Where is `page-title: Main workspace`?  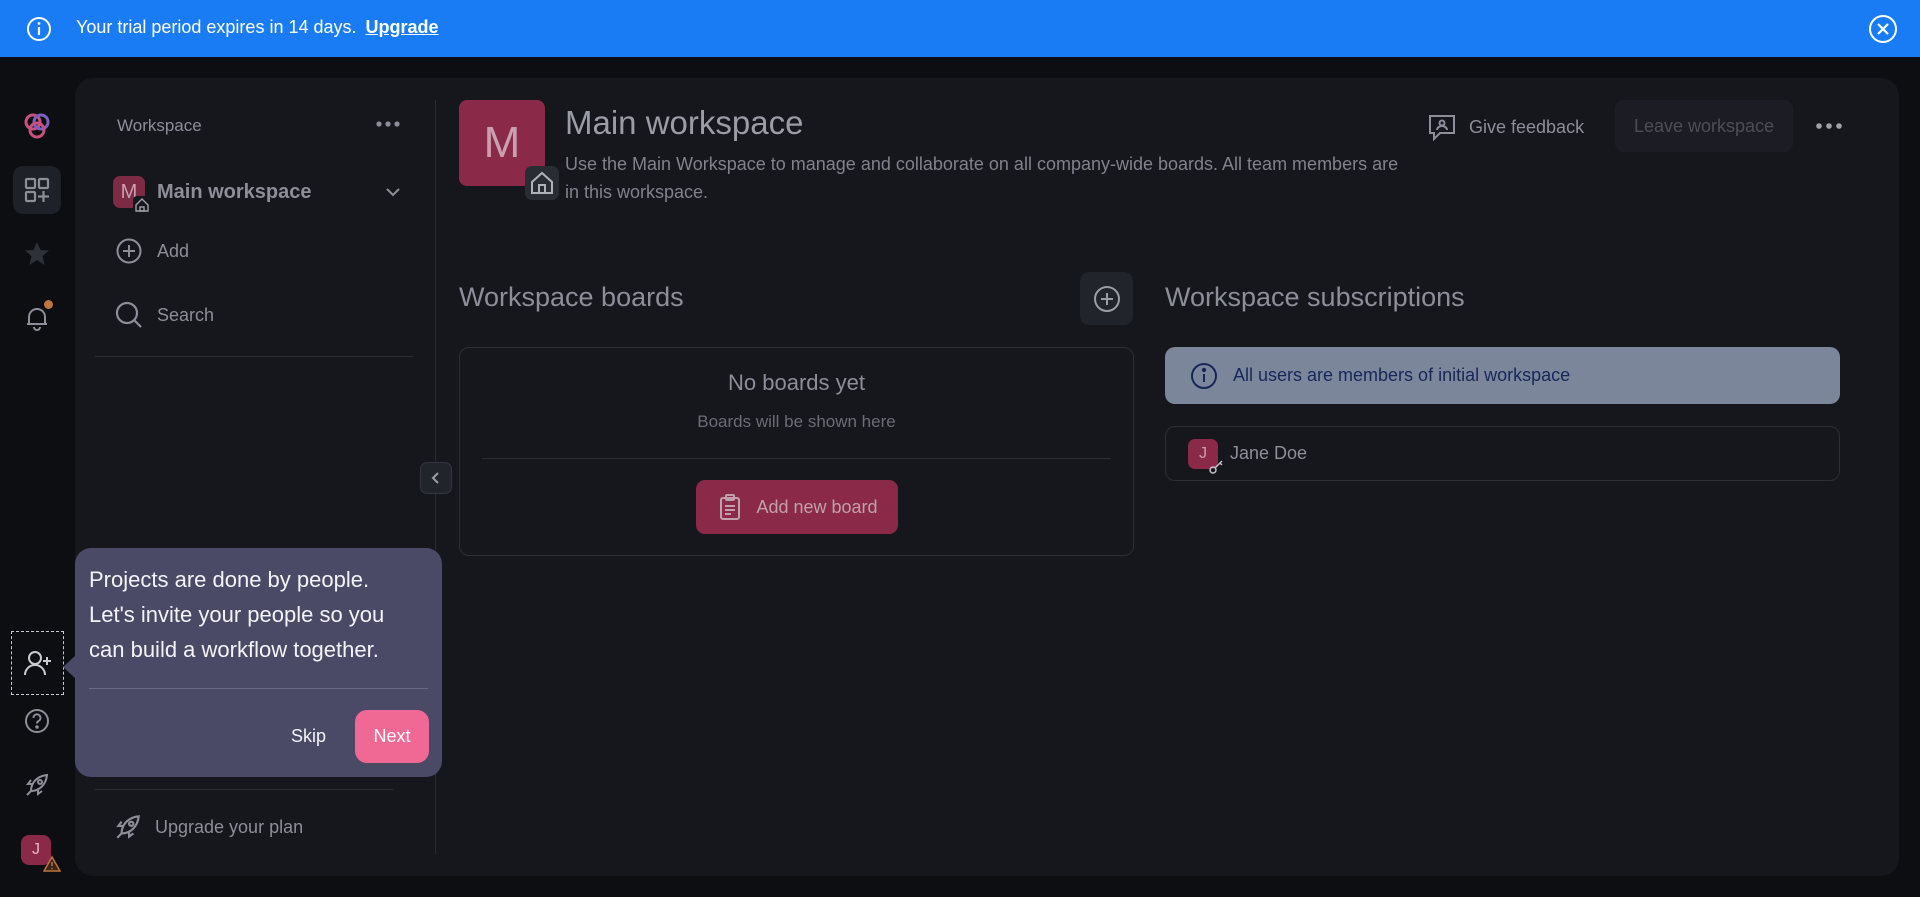 page-title: Main workspace is located at coordinates (684, 122).